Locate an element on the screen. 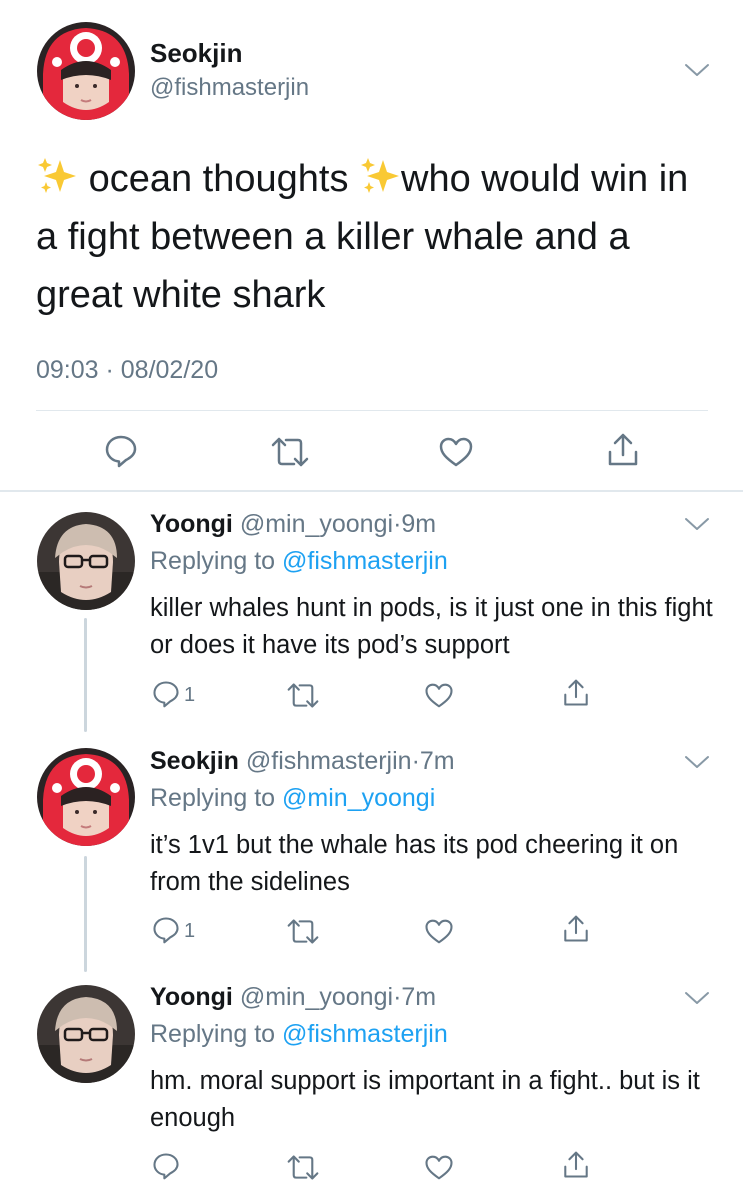 The width and height of the screenshot is (743, 1200). reply-header: Yoongi @min_yoongi·9m is located at coordinates (293, 524).